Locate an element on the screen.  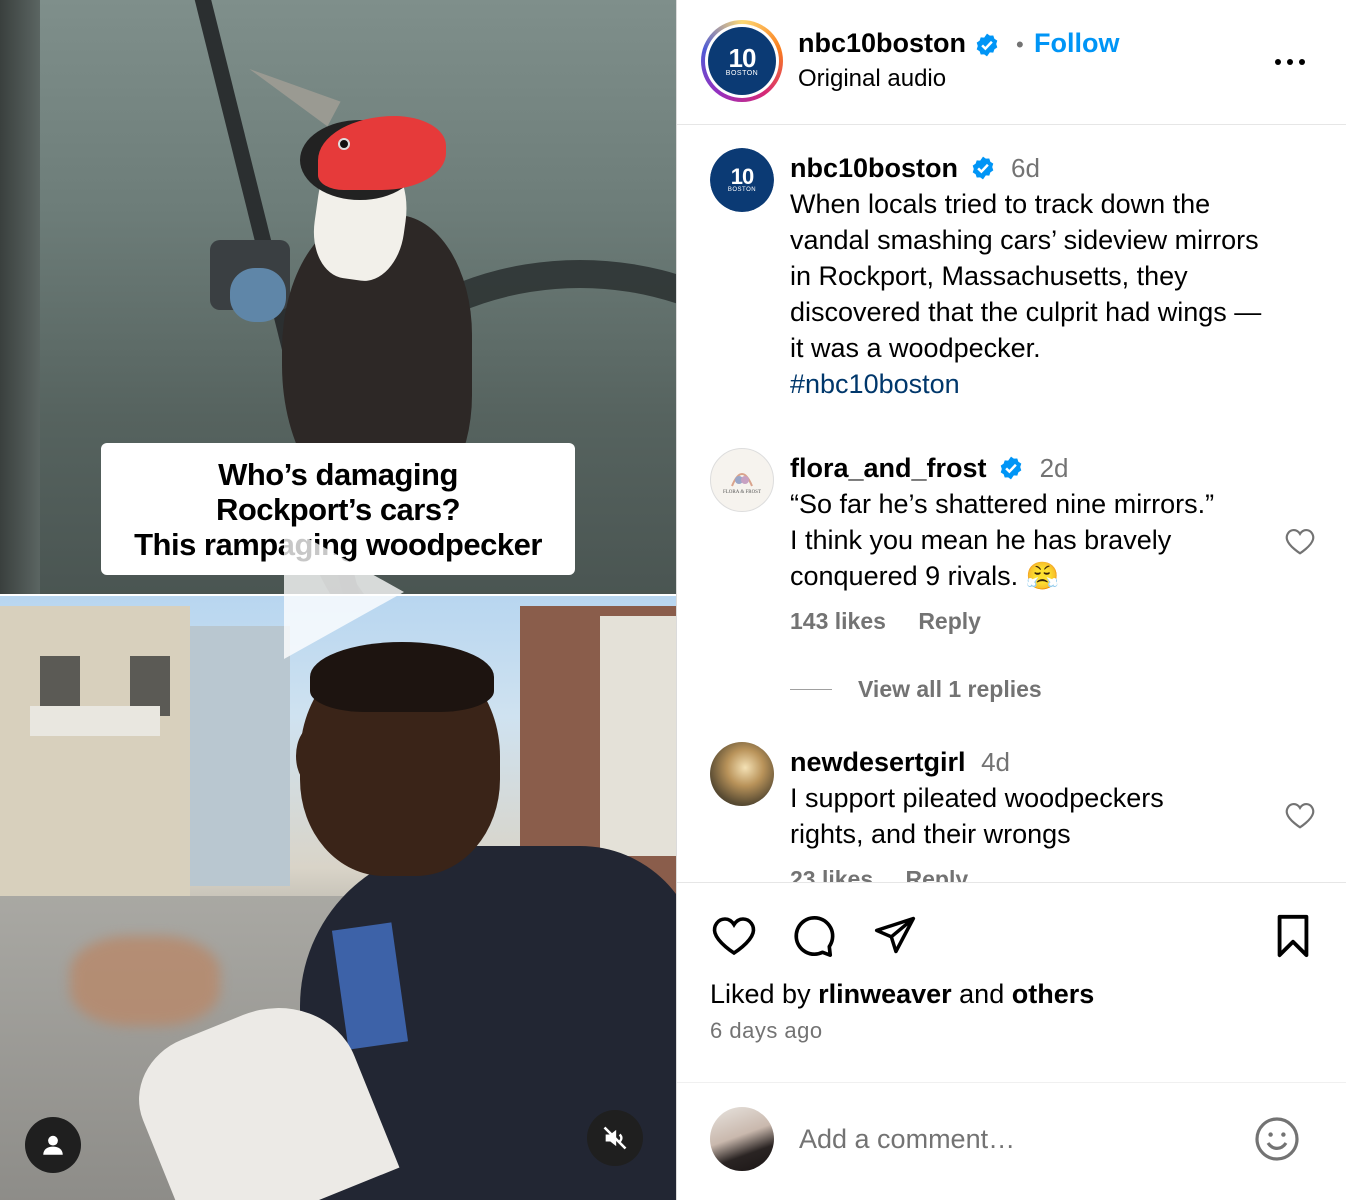
heart-icon is located at coordinates (734, 935).